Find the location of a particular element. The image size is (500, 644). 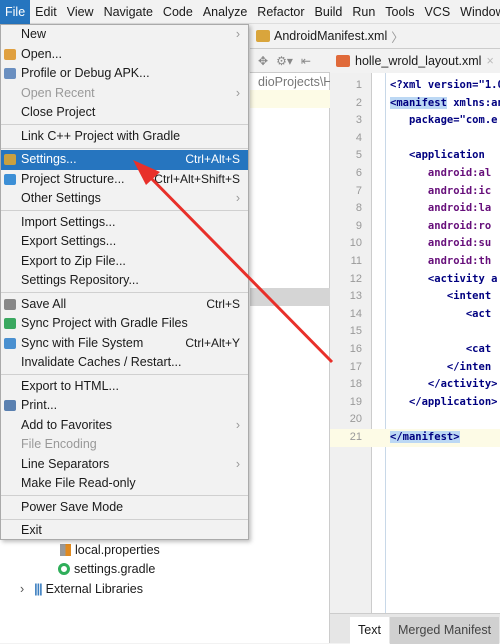

menu-item-shortcut: Ctrl+Alt+Shift+S is located at coordinates (197, 178).